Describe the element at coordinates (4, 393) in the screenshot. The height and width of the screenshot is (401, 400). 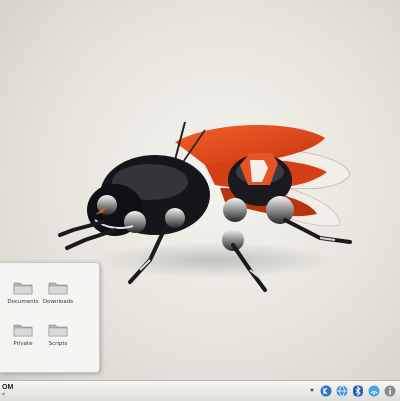
I see `panel-logo-subtext: al` at that location.